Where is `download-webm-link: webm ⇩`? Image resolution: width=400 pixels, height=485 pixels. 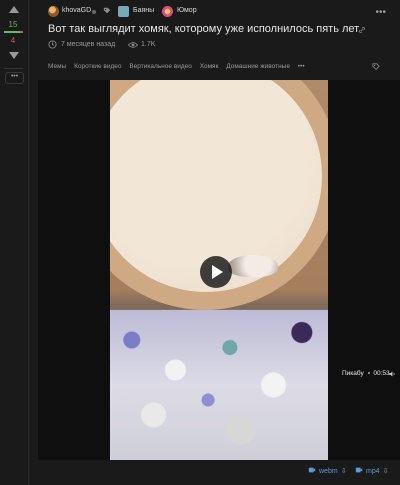
download-webm-link: webm ⇩ is located at coordinates (327, 470).